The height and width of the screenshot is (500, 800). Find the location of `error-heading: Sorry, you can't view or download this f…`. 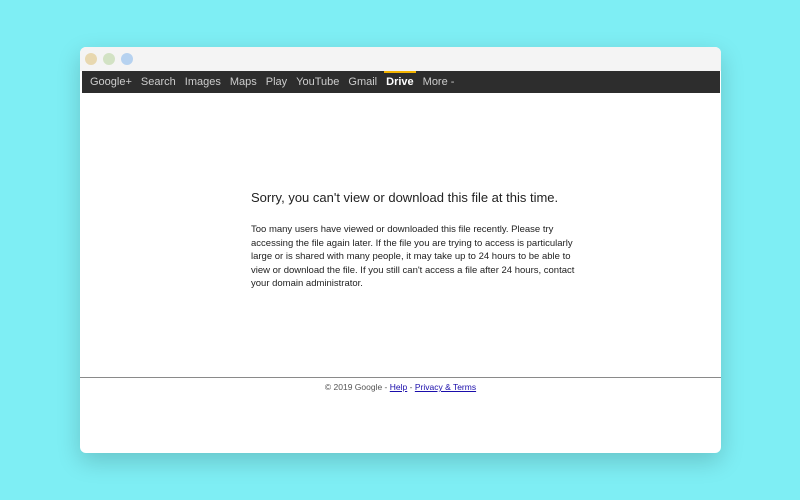

error-heading: Sorry, you can't view or download this f… is located at coordinates (405, 197).